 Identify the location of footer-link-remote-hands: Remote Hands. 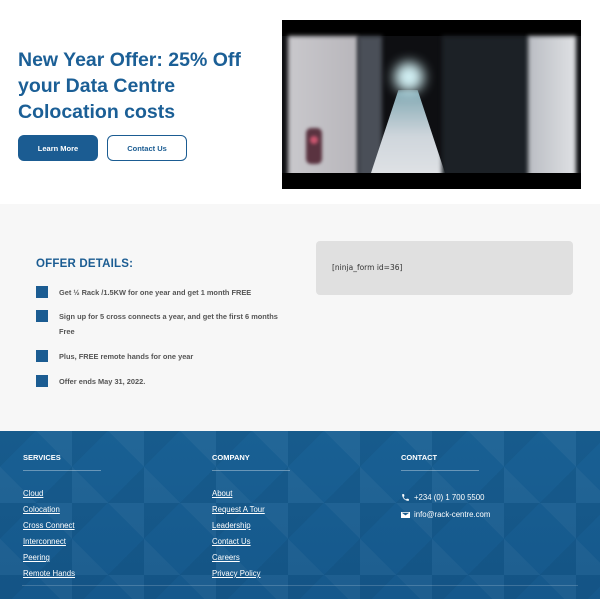
(118, 577).